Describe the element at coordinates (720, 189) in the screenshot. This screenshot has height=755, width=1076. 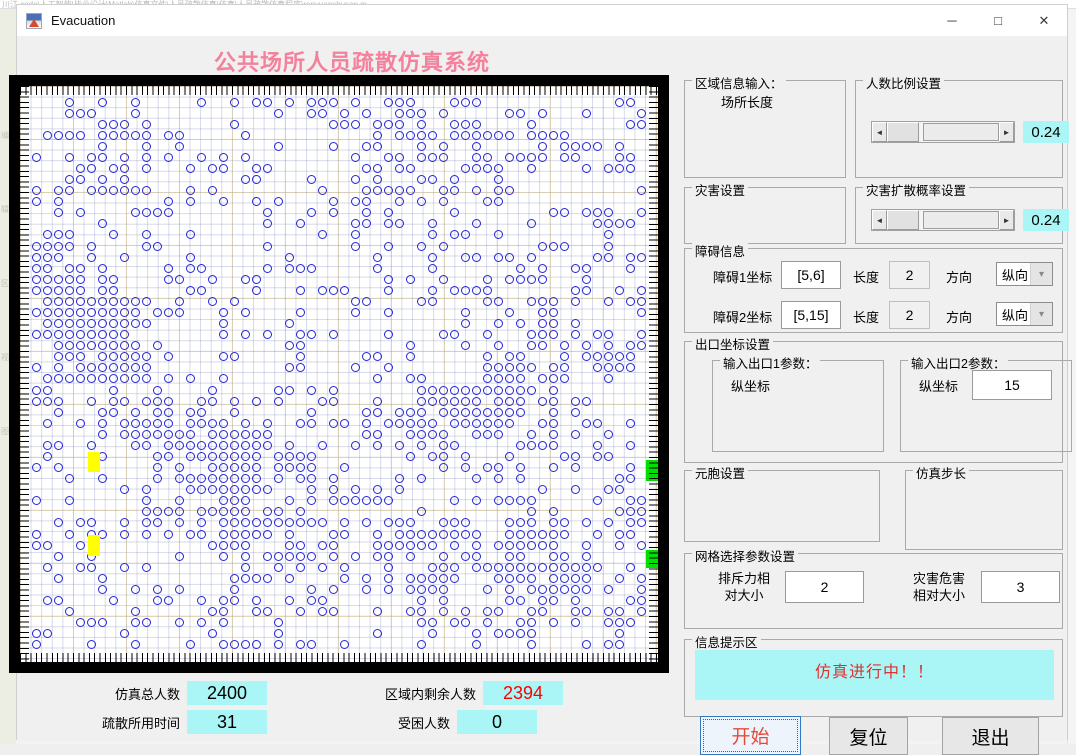
I see `group-title: 灾害设置` at that location.